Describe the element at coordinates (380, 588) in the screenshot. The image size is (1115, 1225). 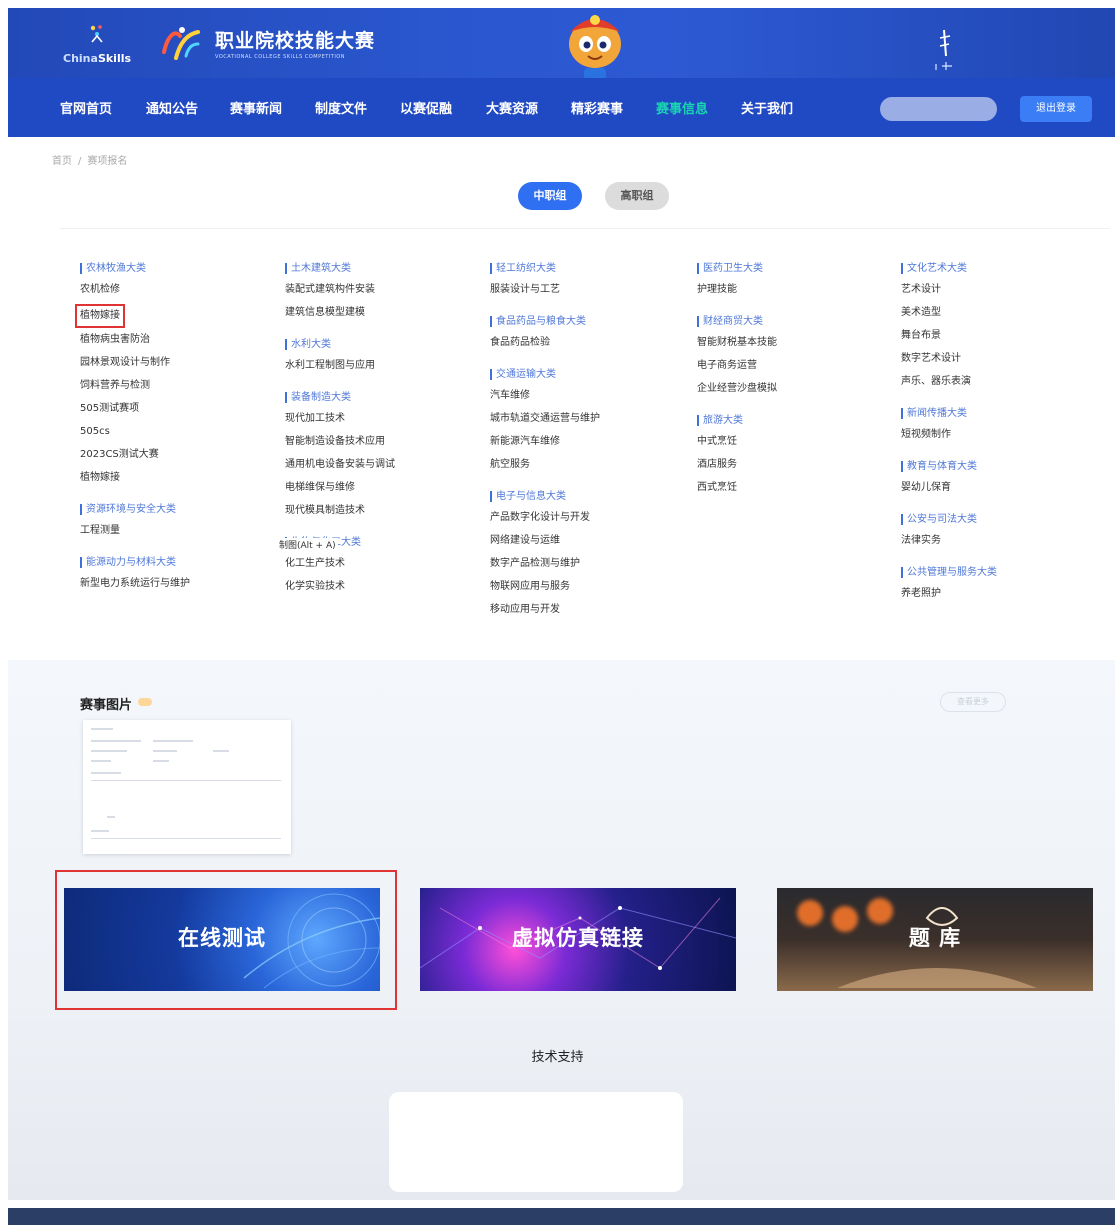
I see `event-item: 化学实验技术` at that location.